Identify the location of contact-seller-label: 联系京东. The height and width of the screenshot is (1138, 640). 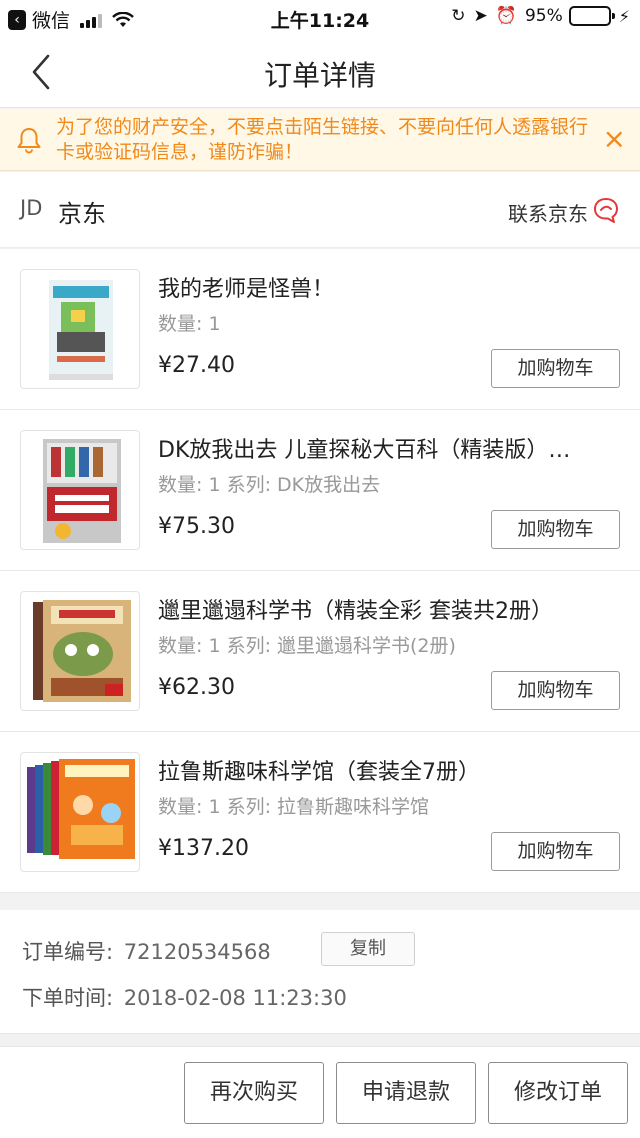
(548, 212).